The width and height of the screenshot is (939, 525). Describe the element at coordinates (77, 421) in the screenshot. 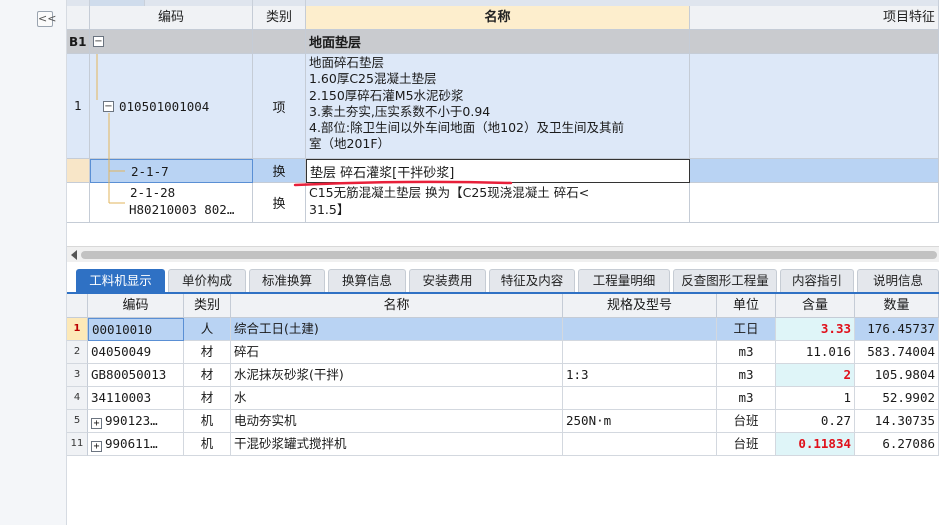

I see `row-number: 5` at that location.